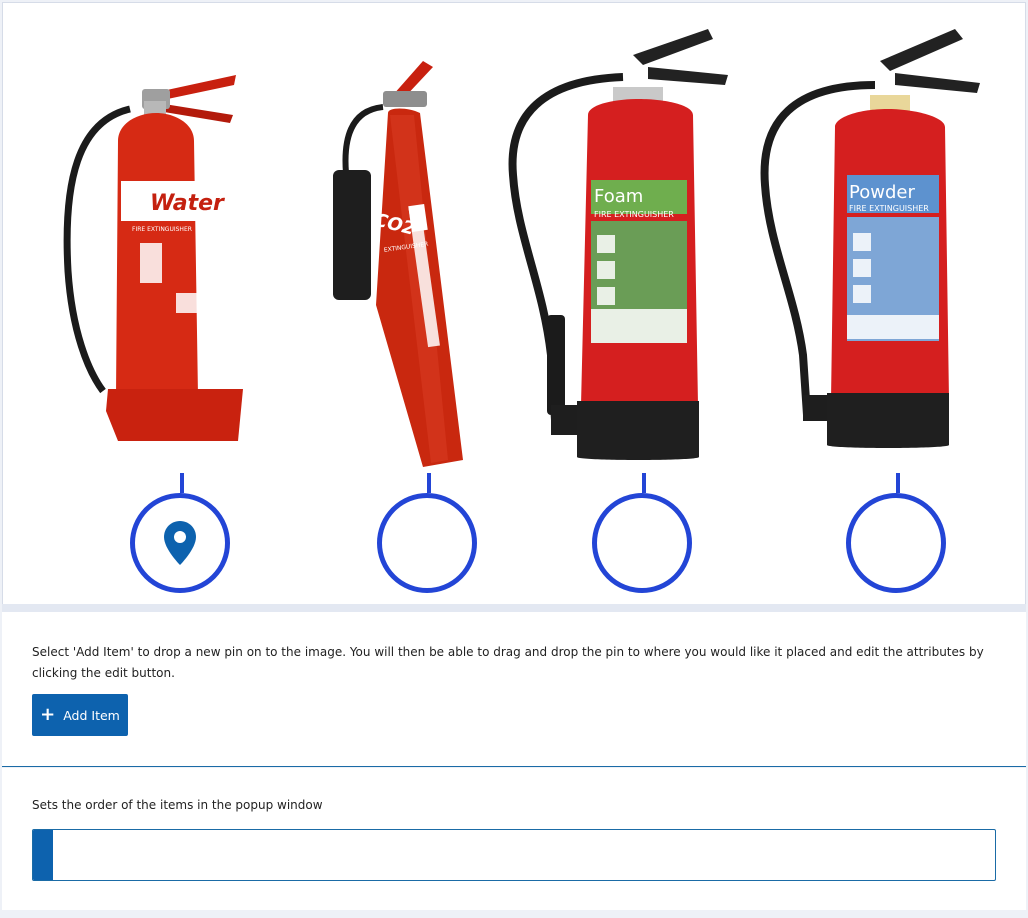 The width and height of the screenshot is (1028, 918). I want to click on extinguisher-powder-label: Powder, so click(882, 192).